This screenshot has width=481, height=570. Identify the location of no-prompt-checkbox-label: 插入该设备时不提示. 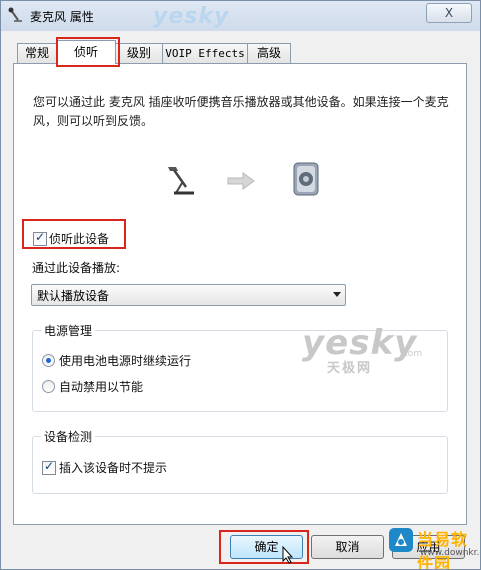
(113, 468).